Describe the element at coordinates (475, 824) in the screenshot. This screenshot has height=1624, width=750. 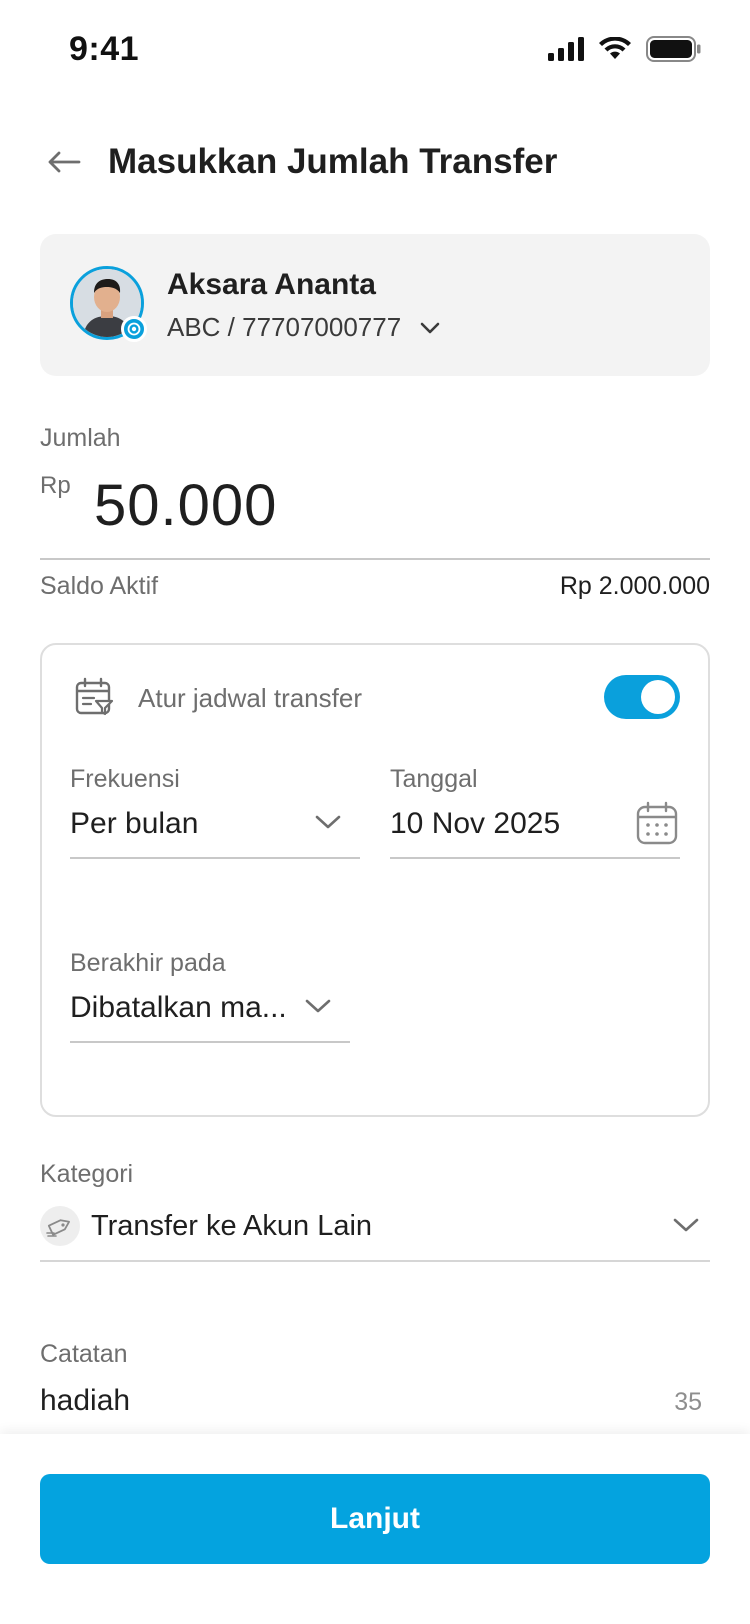
I see `date-value: 10 Nov 2025` at that location.